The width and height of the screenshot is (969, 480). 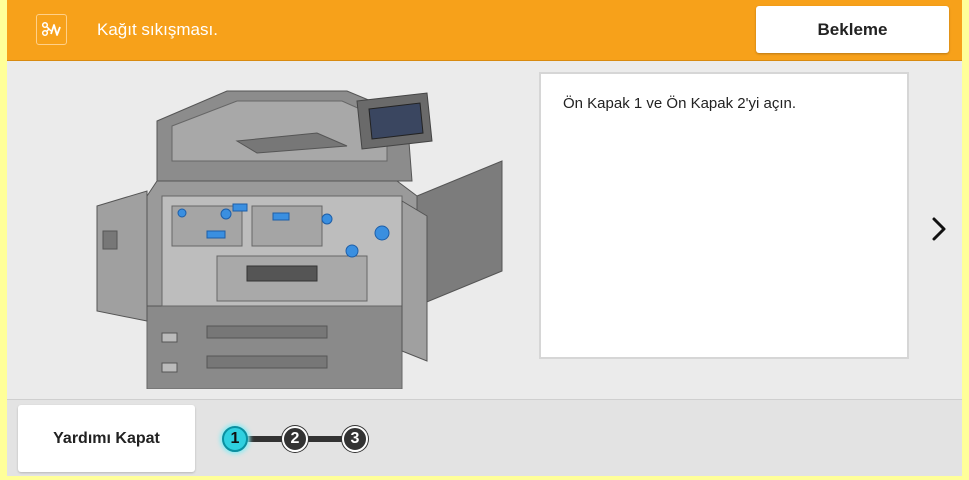 I want to click on step-indicator: 1 2 3, so click(x=295, y=439).